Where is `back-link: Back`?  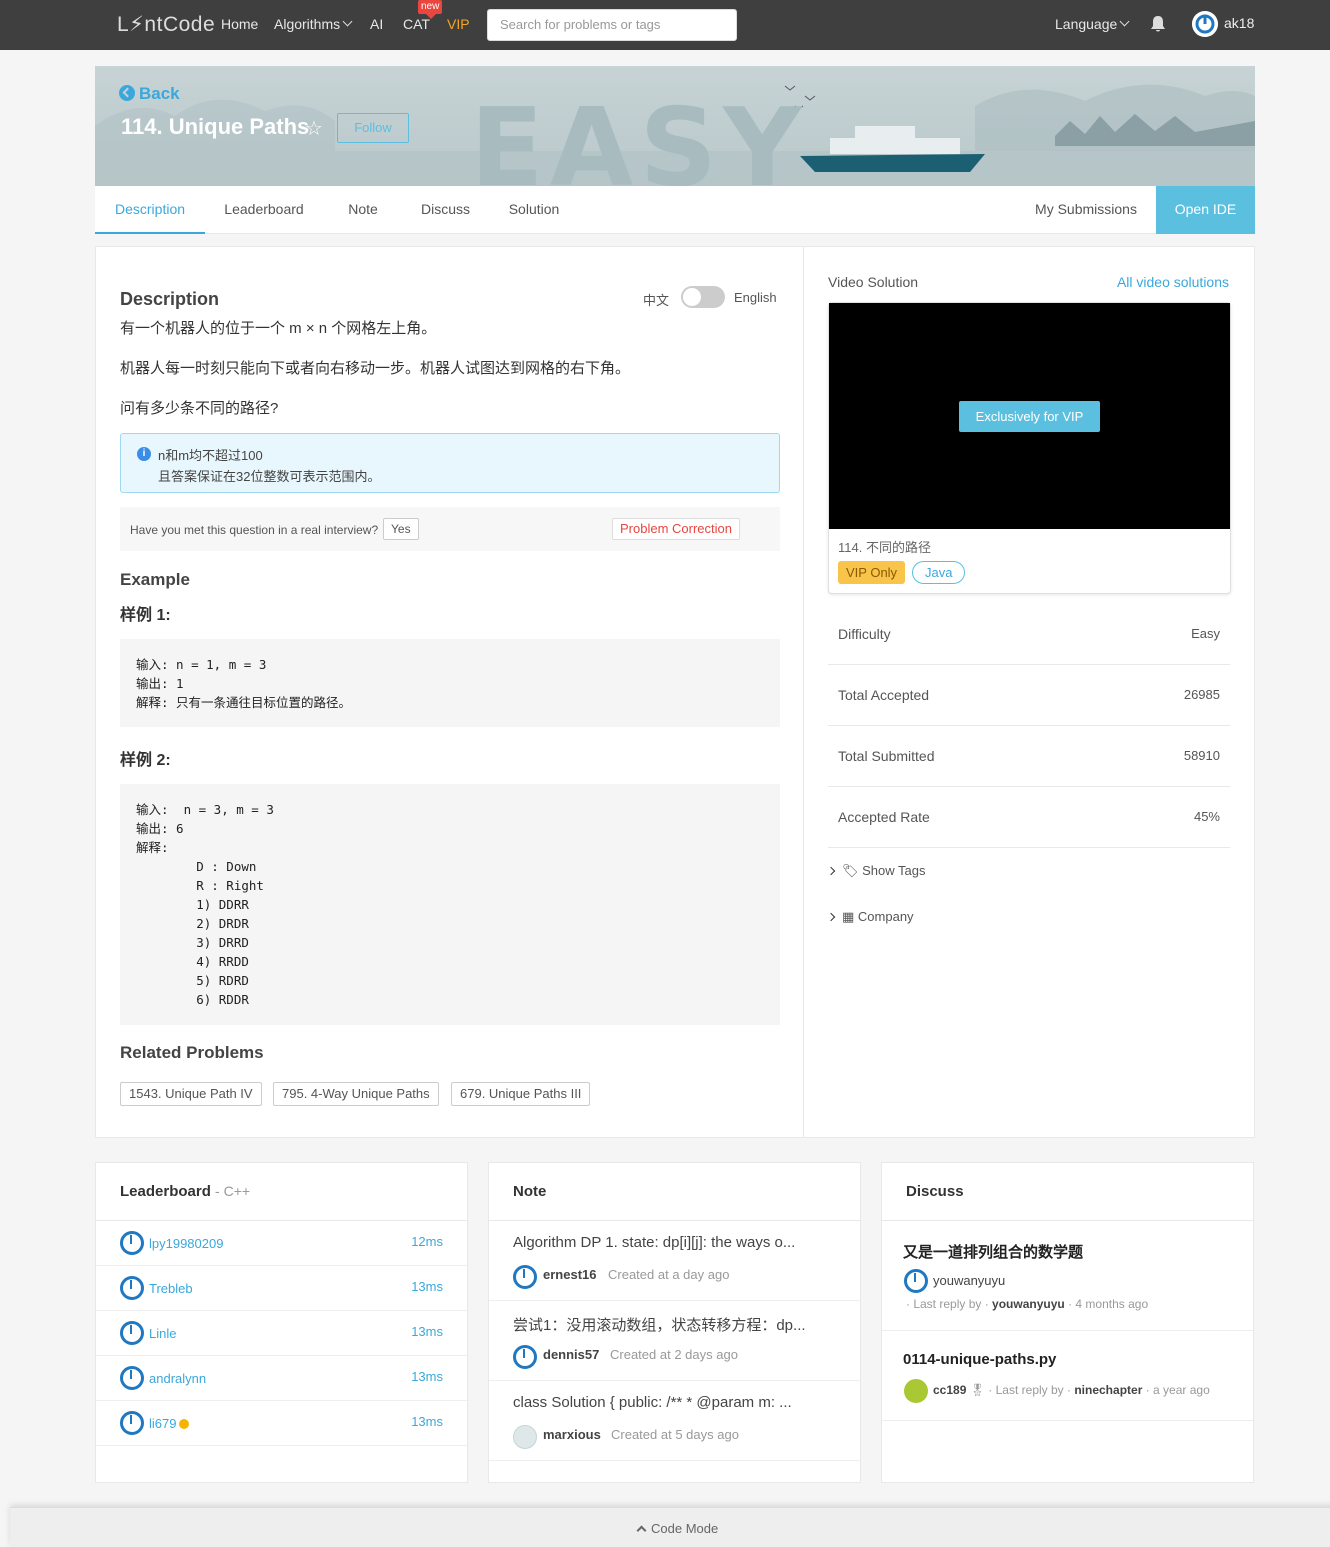
back-link: Back is located at coordinates (149, 94).